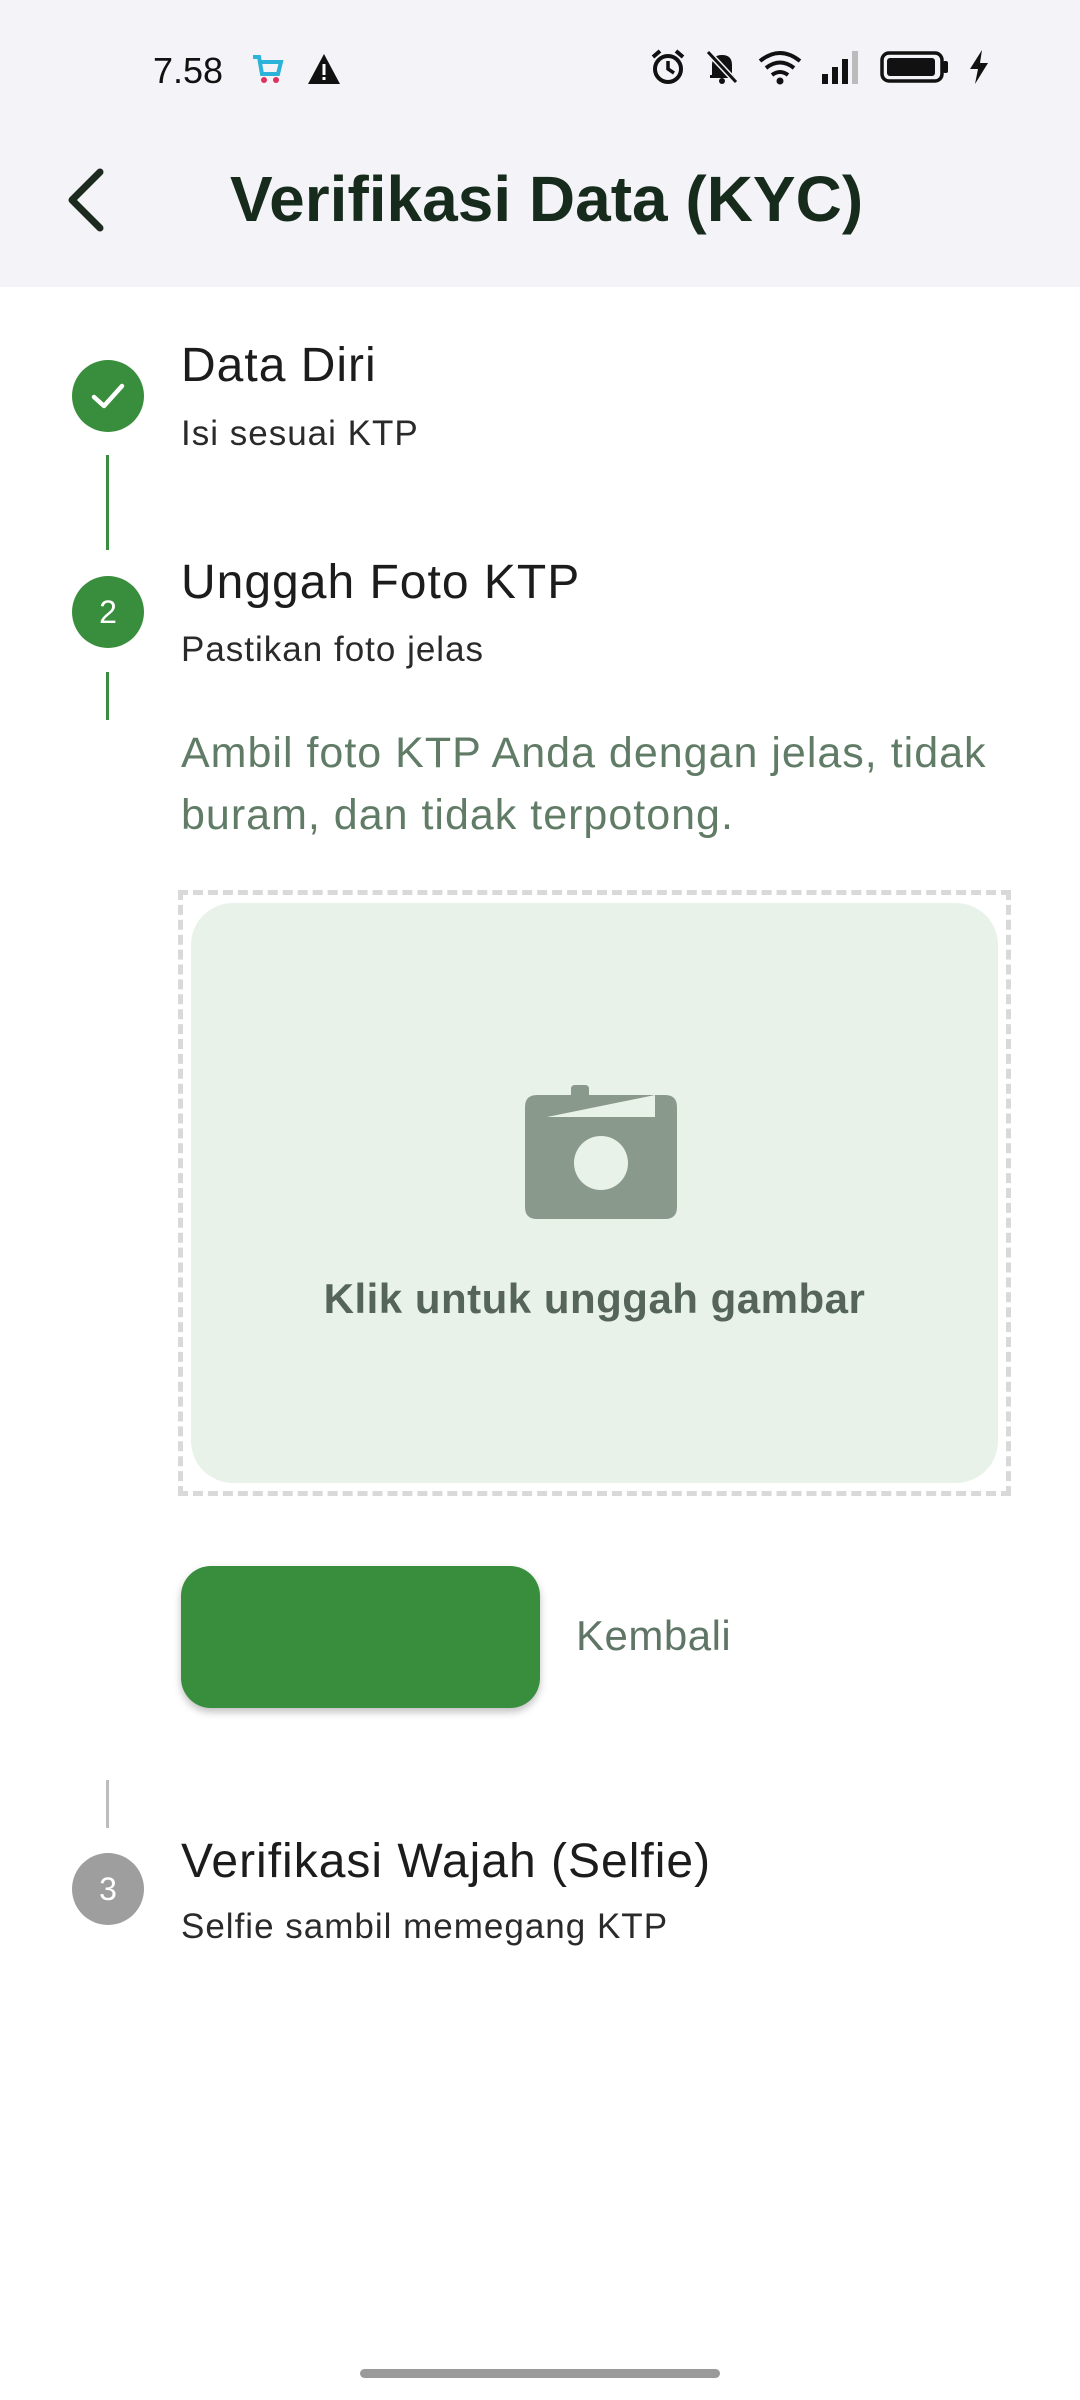 This screenshot has height=2400, width=1080. What do you see at coordinates (547, 199) in the screenshot?
I see `page-title: Verifikasi Data (KYC)` at bounding box center [547, 199].